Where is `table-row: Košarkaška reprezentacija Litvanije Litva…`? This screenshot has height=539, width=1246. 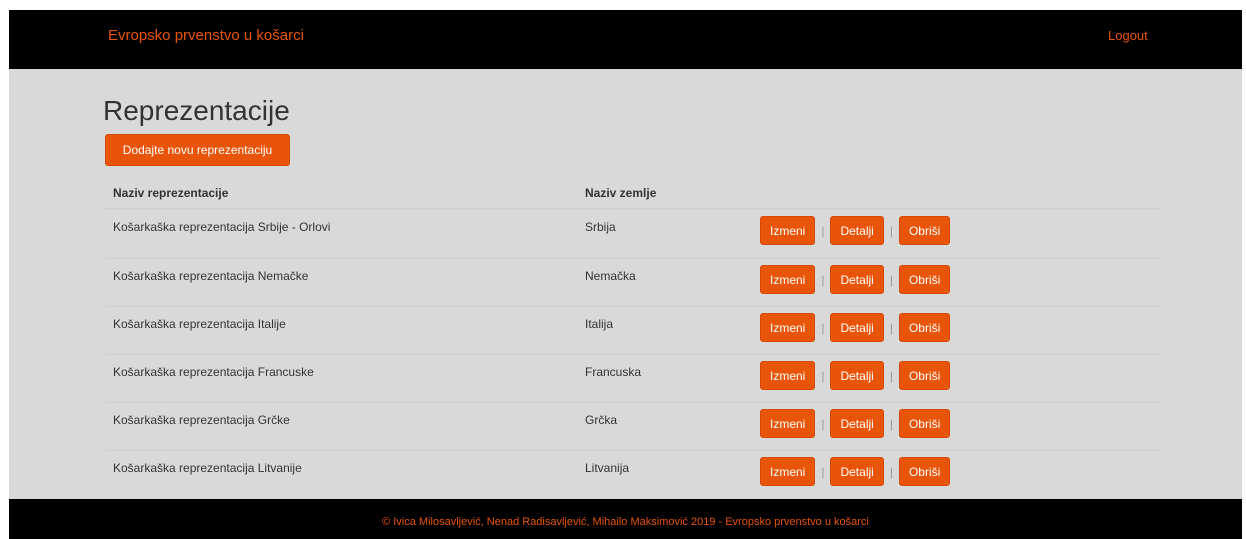
table-row: Košarkaška reprezentacija Litvanije Litva… is located at coordinates (632, 474).